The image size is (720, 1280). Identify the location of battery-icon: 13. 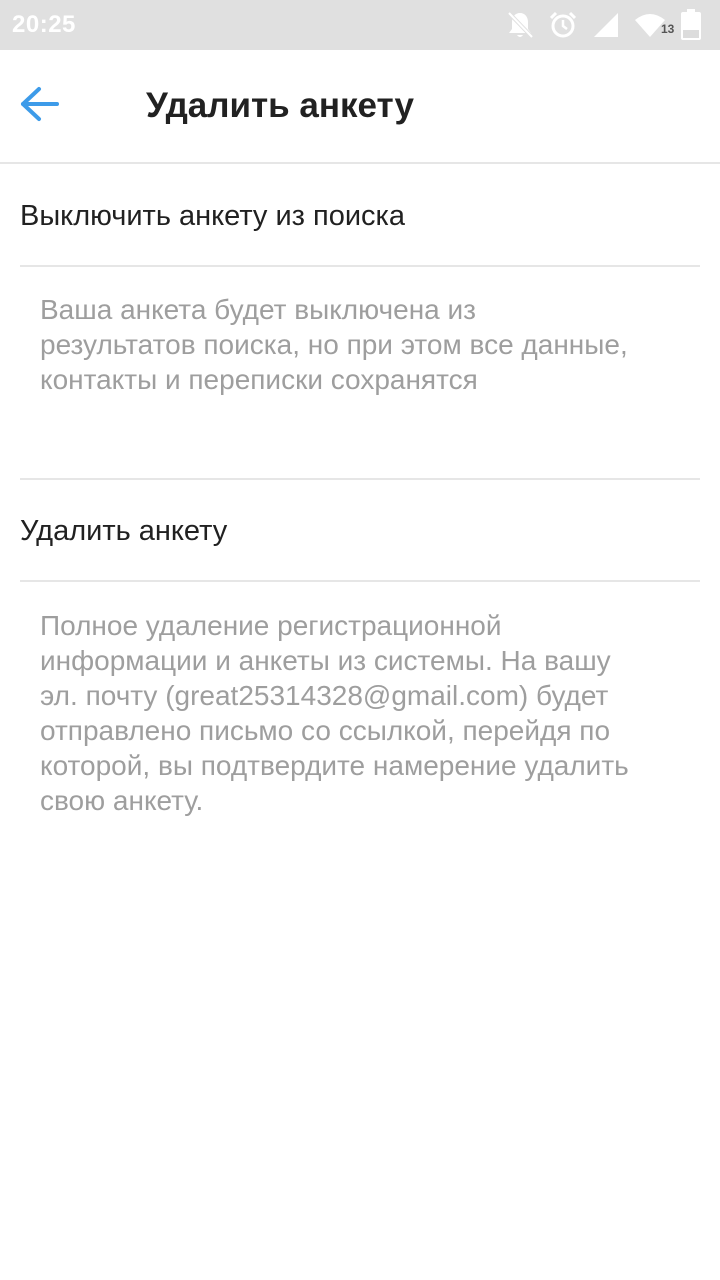
(681, 25).